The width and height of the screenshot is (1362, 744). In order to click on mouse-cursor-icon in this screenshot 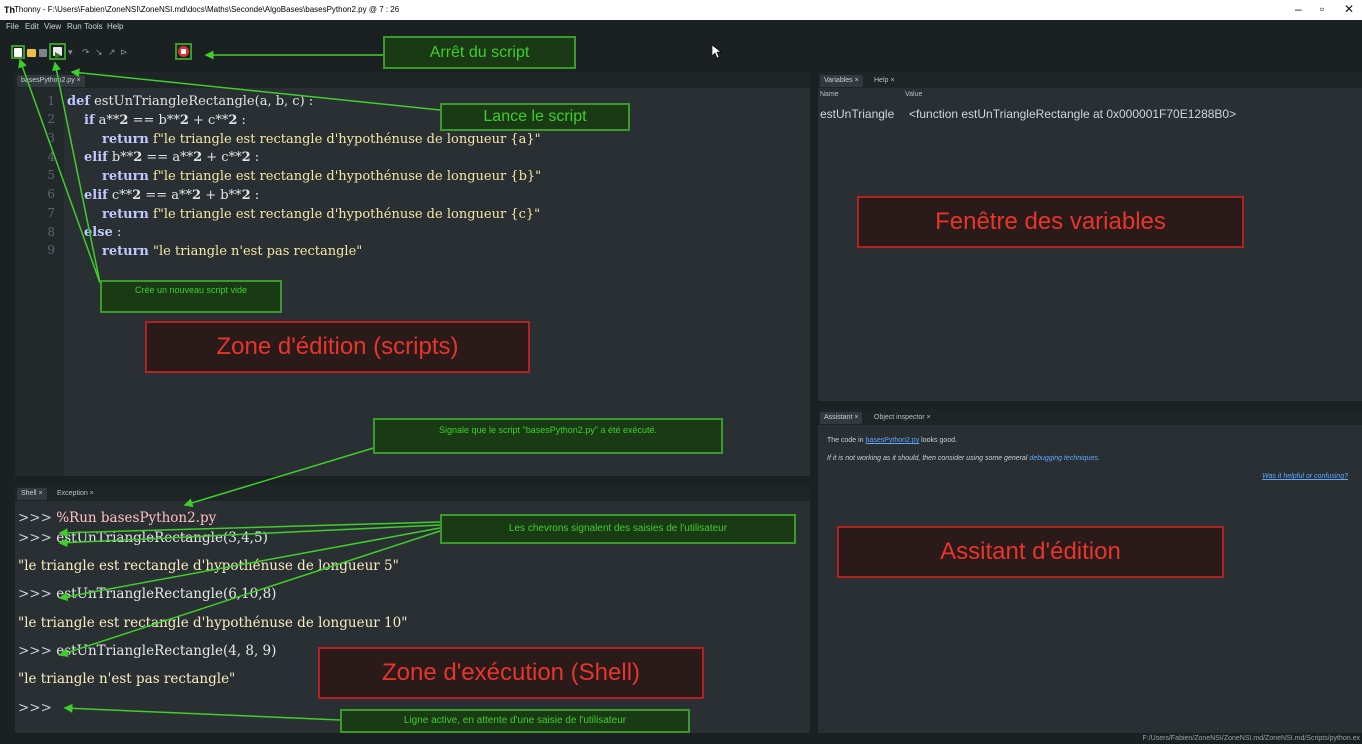, I will do `click(717, 52)`.